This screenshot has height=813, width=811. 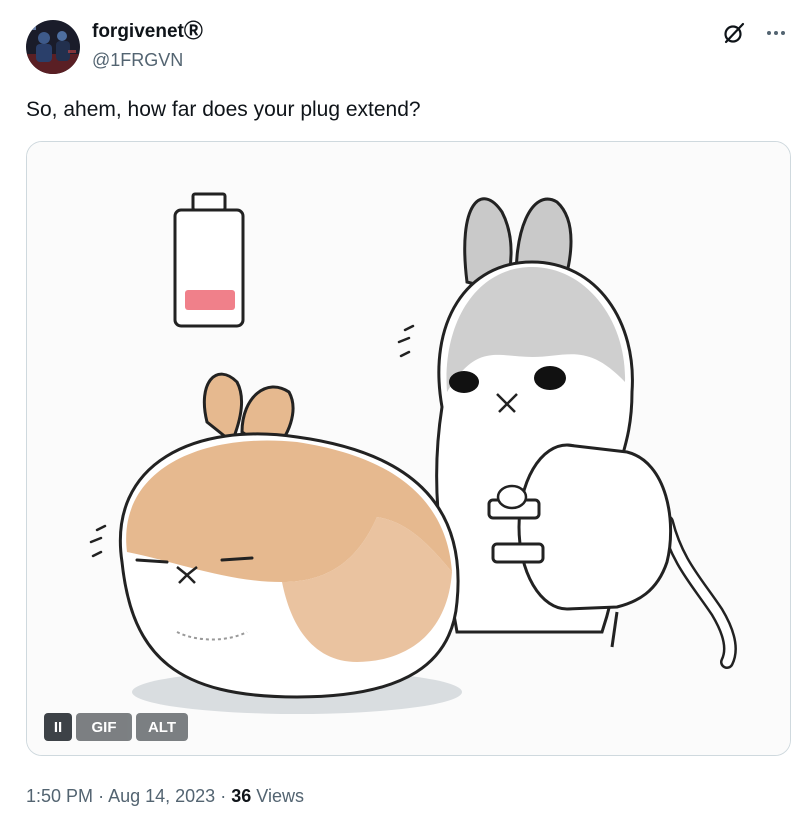 What do you see at coordinates (280, 796) in the screenshot?
I see `views-label: Views` at bounding box center [280, 796].